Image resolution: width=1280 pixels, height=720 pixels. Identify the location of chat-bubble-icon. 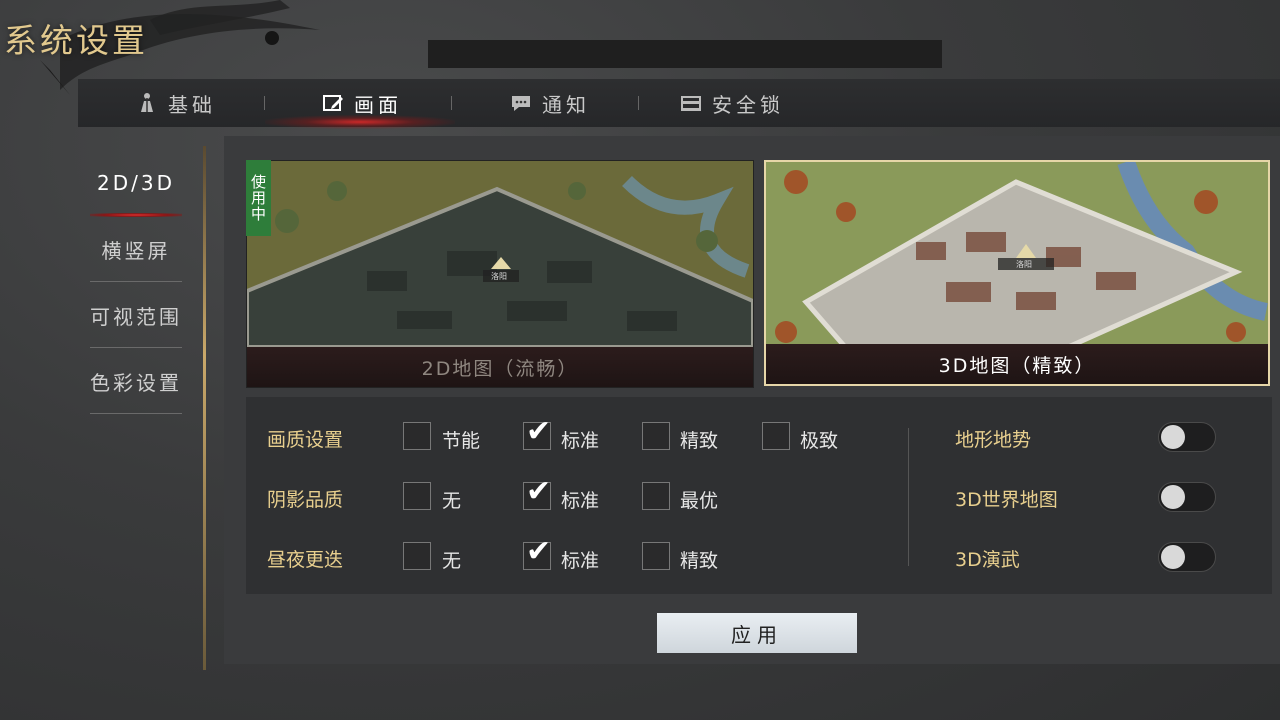
(521, 103).